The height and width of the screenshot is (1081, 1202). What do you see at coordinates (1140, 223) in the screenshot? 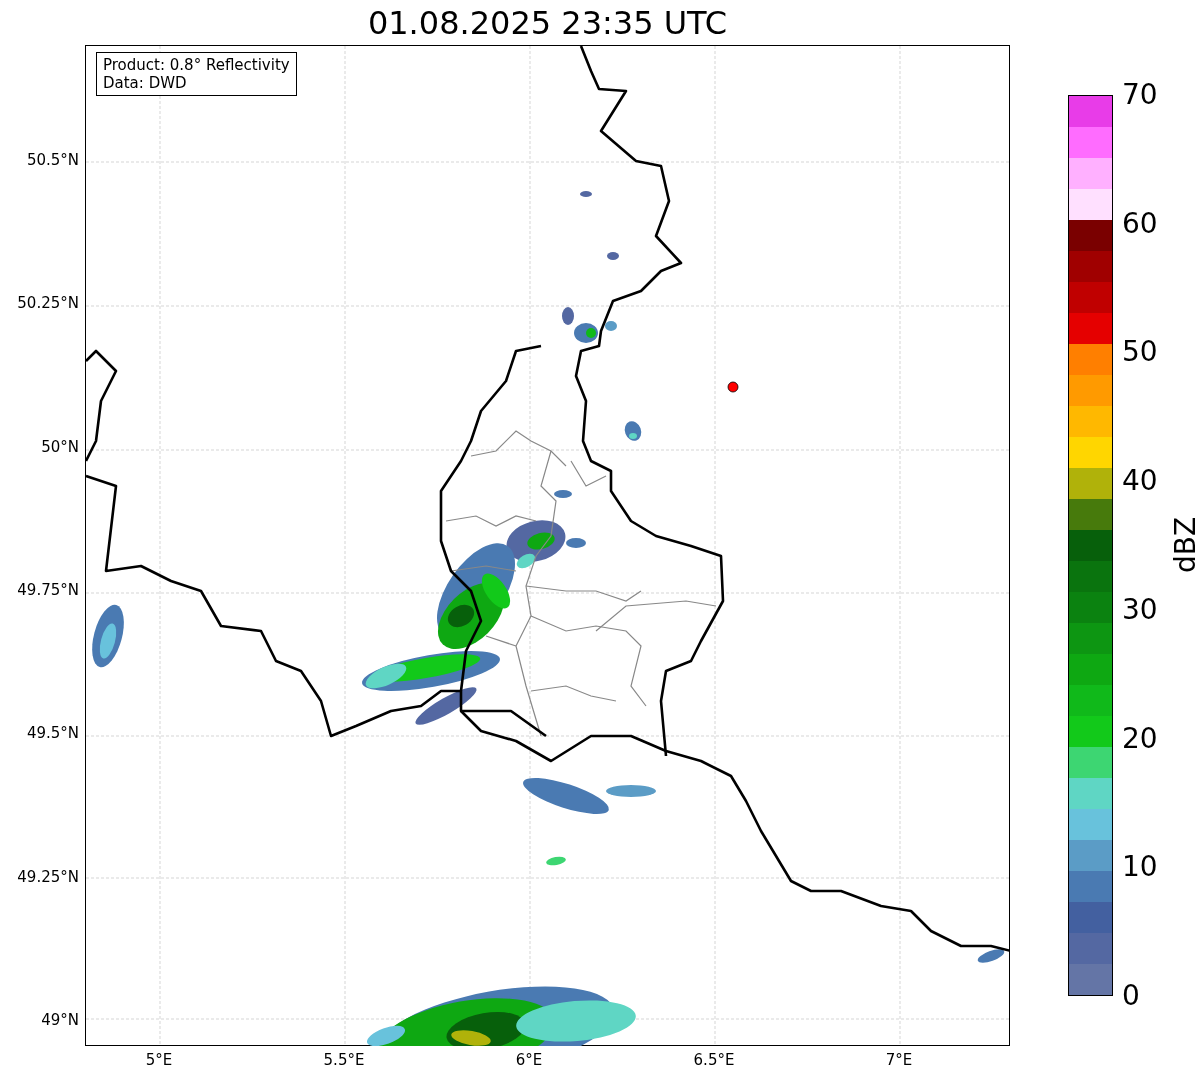
I see `colorbar-tick-label: 60` at bounding box center [1140, 223].